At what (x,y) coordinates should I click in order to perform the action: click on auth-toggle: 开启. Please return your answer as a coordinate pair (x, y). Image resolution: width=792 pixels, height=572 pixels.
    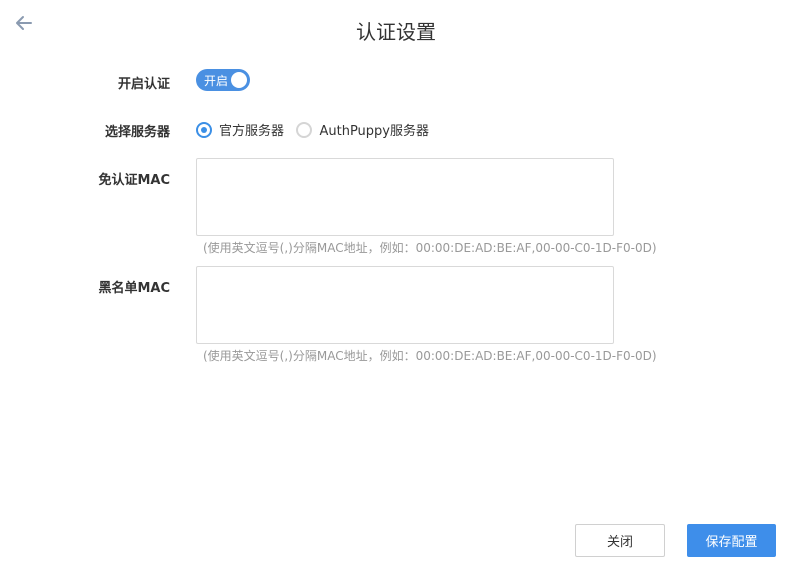
    Looking at the image, I should click on (223, 80).